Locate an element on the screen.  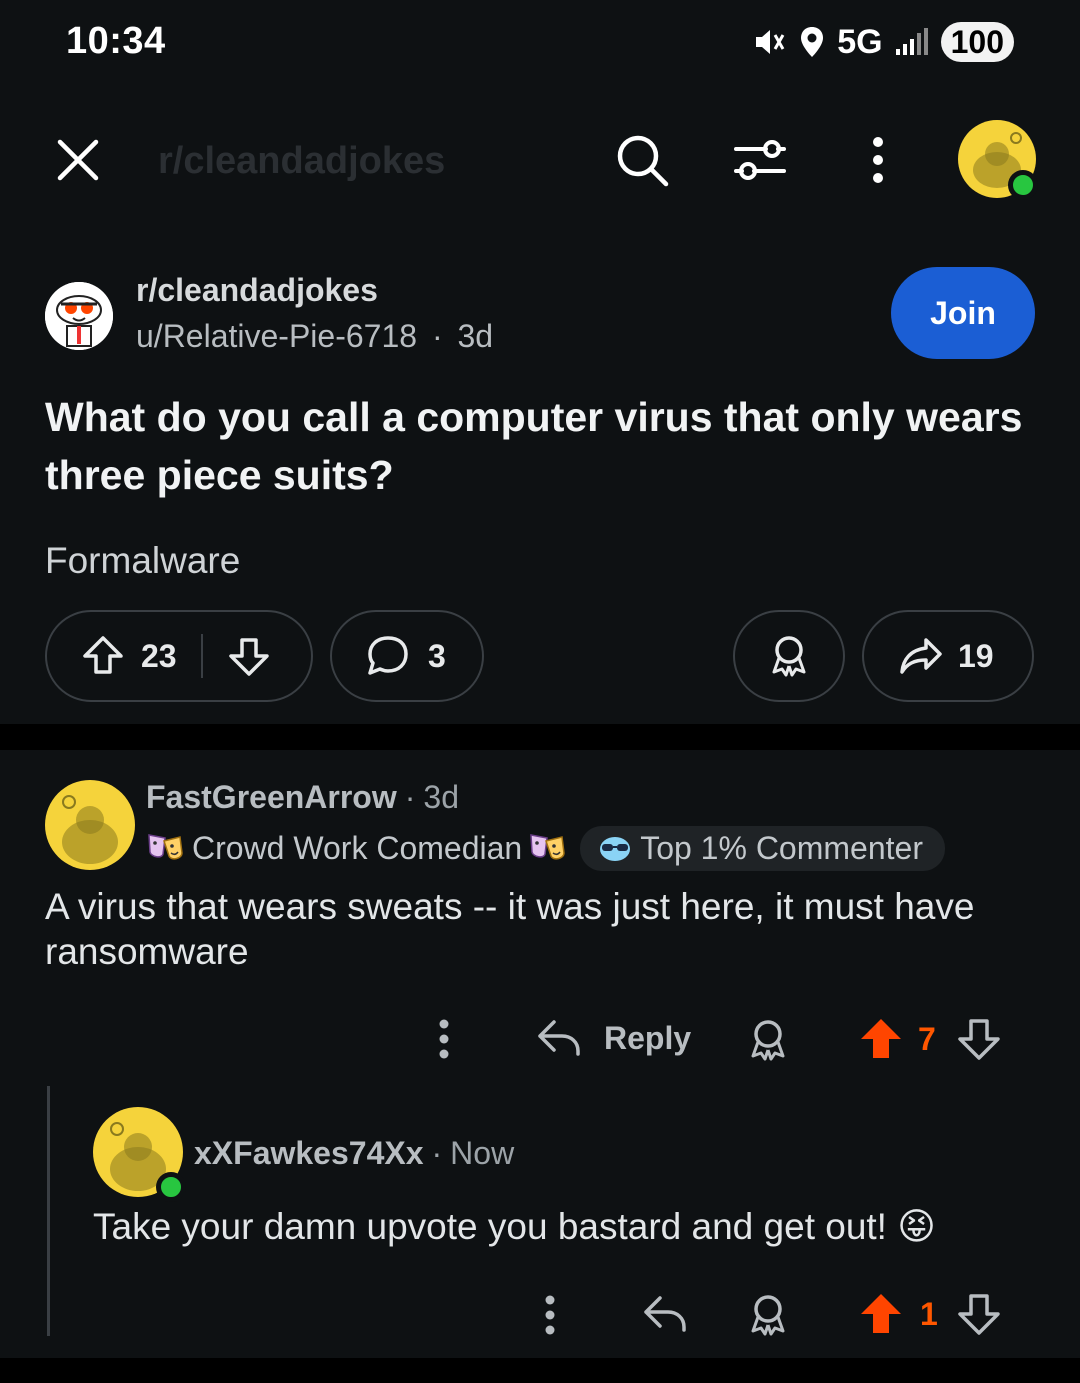
mute-icon is located at coordinates (770, 42).